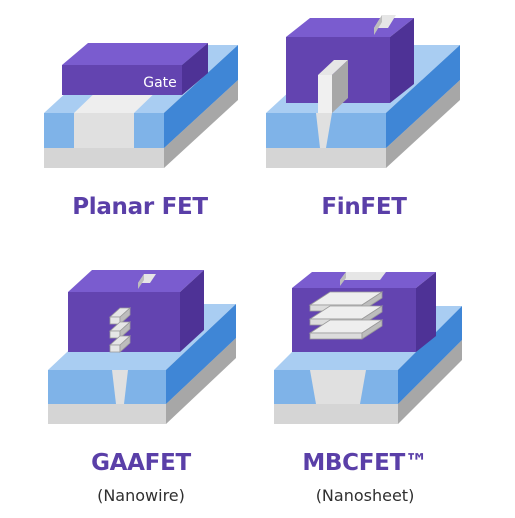 This screenshot has height=518, width=515. I want to click on mbcfet-subtitle: (Nanosheet), so click(365, 495).